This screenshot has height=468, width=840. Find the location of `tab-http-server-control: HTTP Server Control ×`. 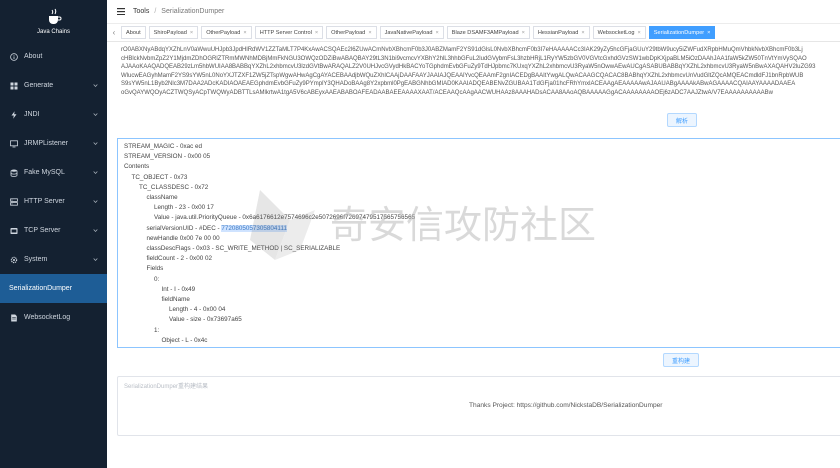

tab-http-server-control: HTTP Server Control × is located at coordinates (289, 32).